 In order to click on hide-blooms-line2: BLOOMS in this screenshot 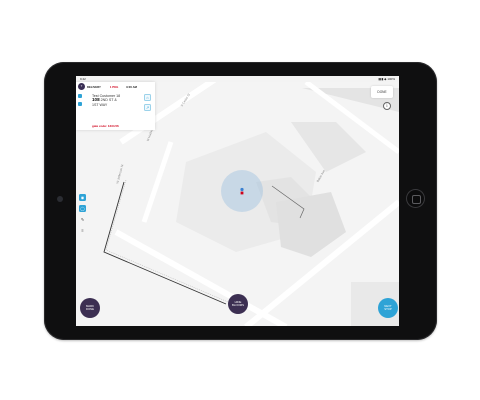, I will do `click(238, 305)`.